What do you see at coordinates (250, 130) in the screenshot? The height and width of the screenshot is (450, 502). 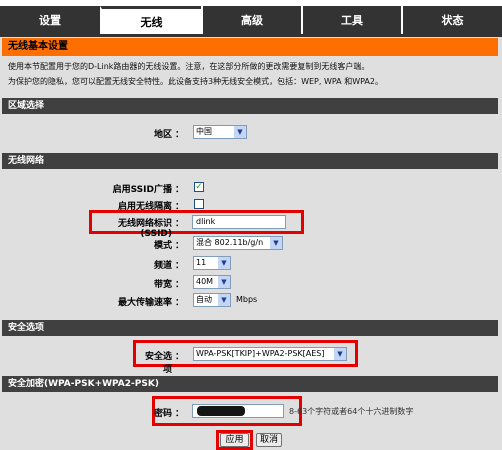 I see `region-section-body` at bounding box center [250, 130].